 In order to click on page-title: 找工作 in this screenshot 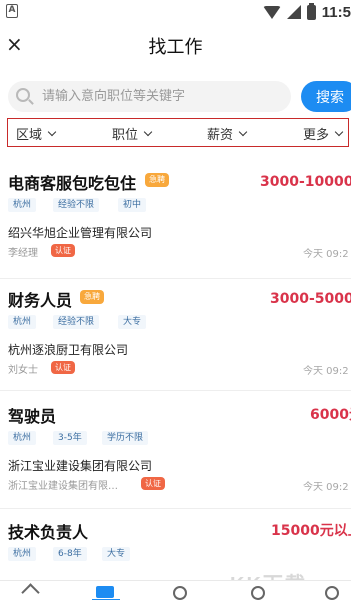, I will do `click(175, 47)`.